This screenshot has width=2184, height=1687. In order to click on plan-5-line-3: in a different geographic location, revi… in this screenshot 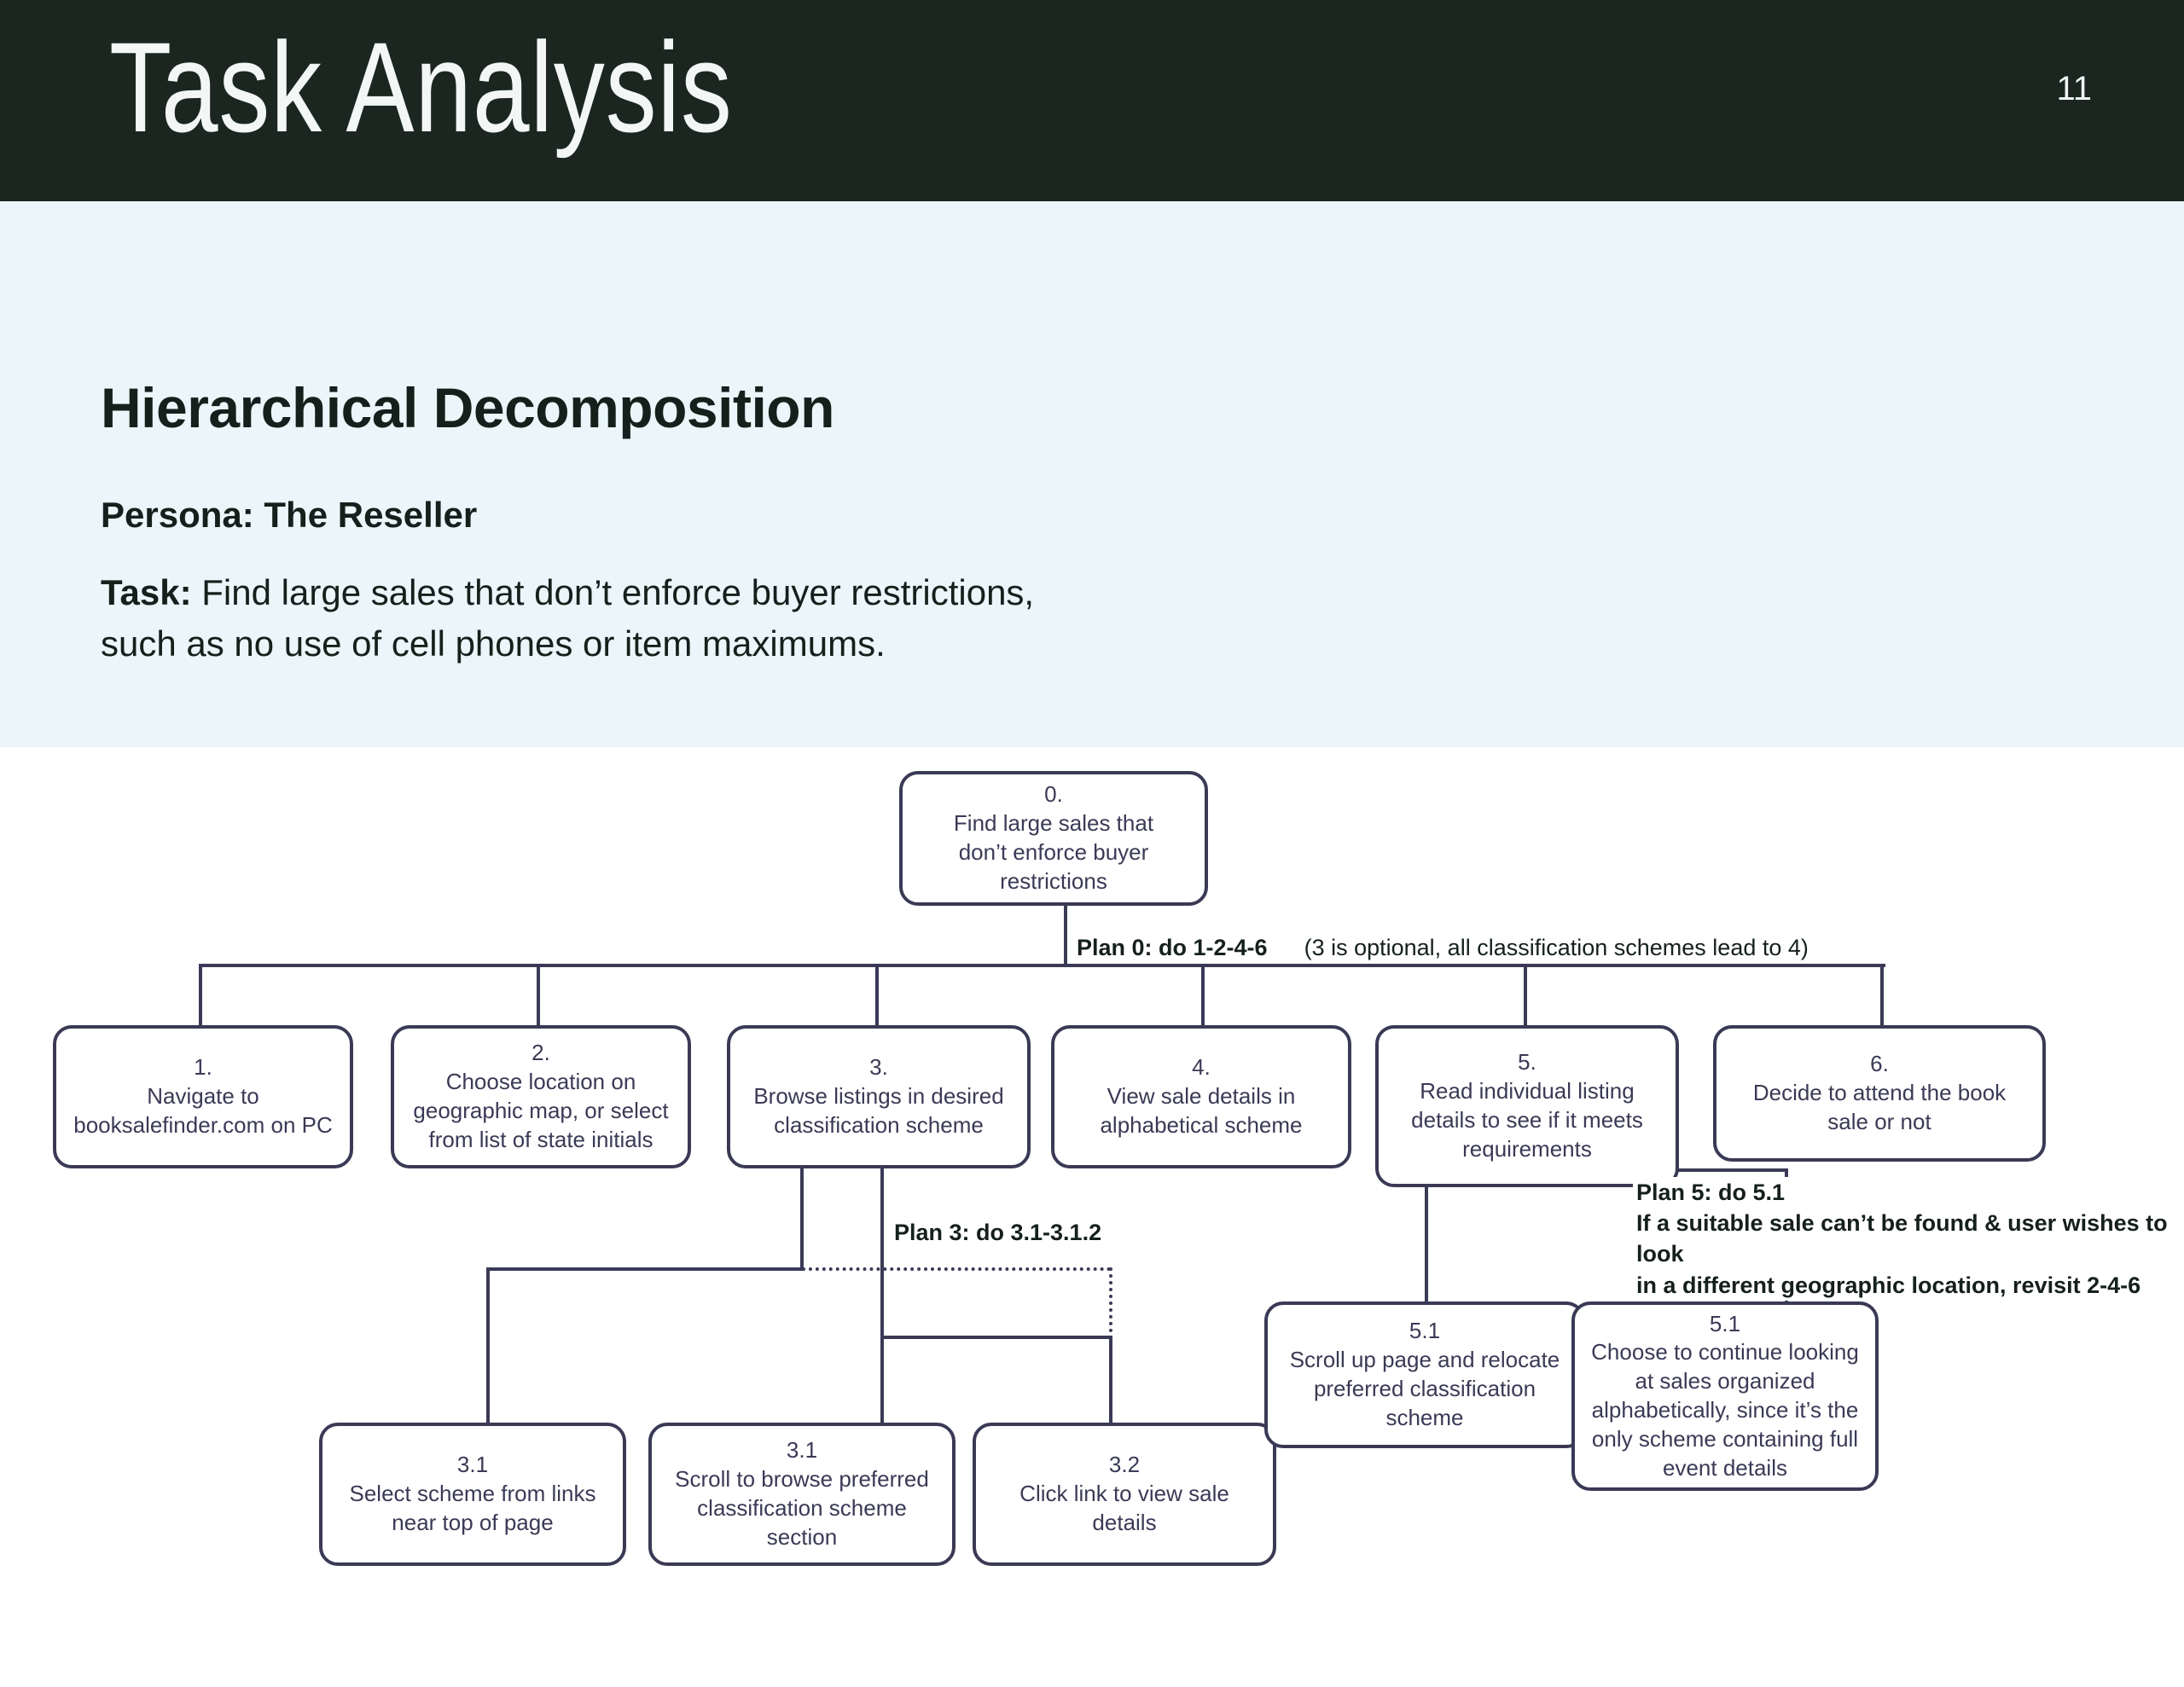, I will do `click(1888, 1285)`.